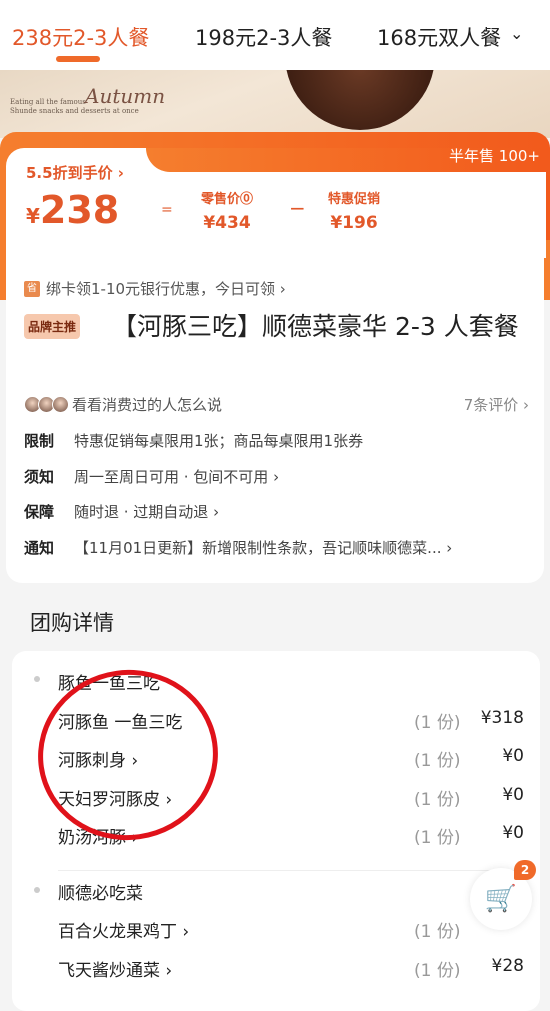 The height and width of the screenshot is (1011, 550). I want to click on retail-value: ¥434, so click(227, 223).